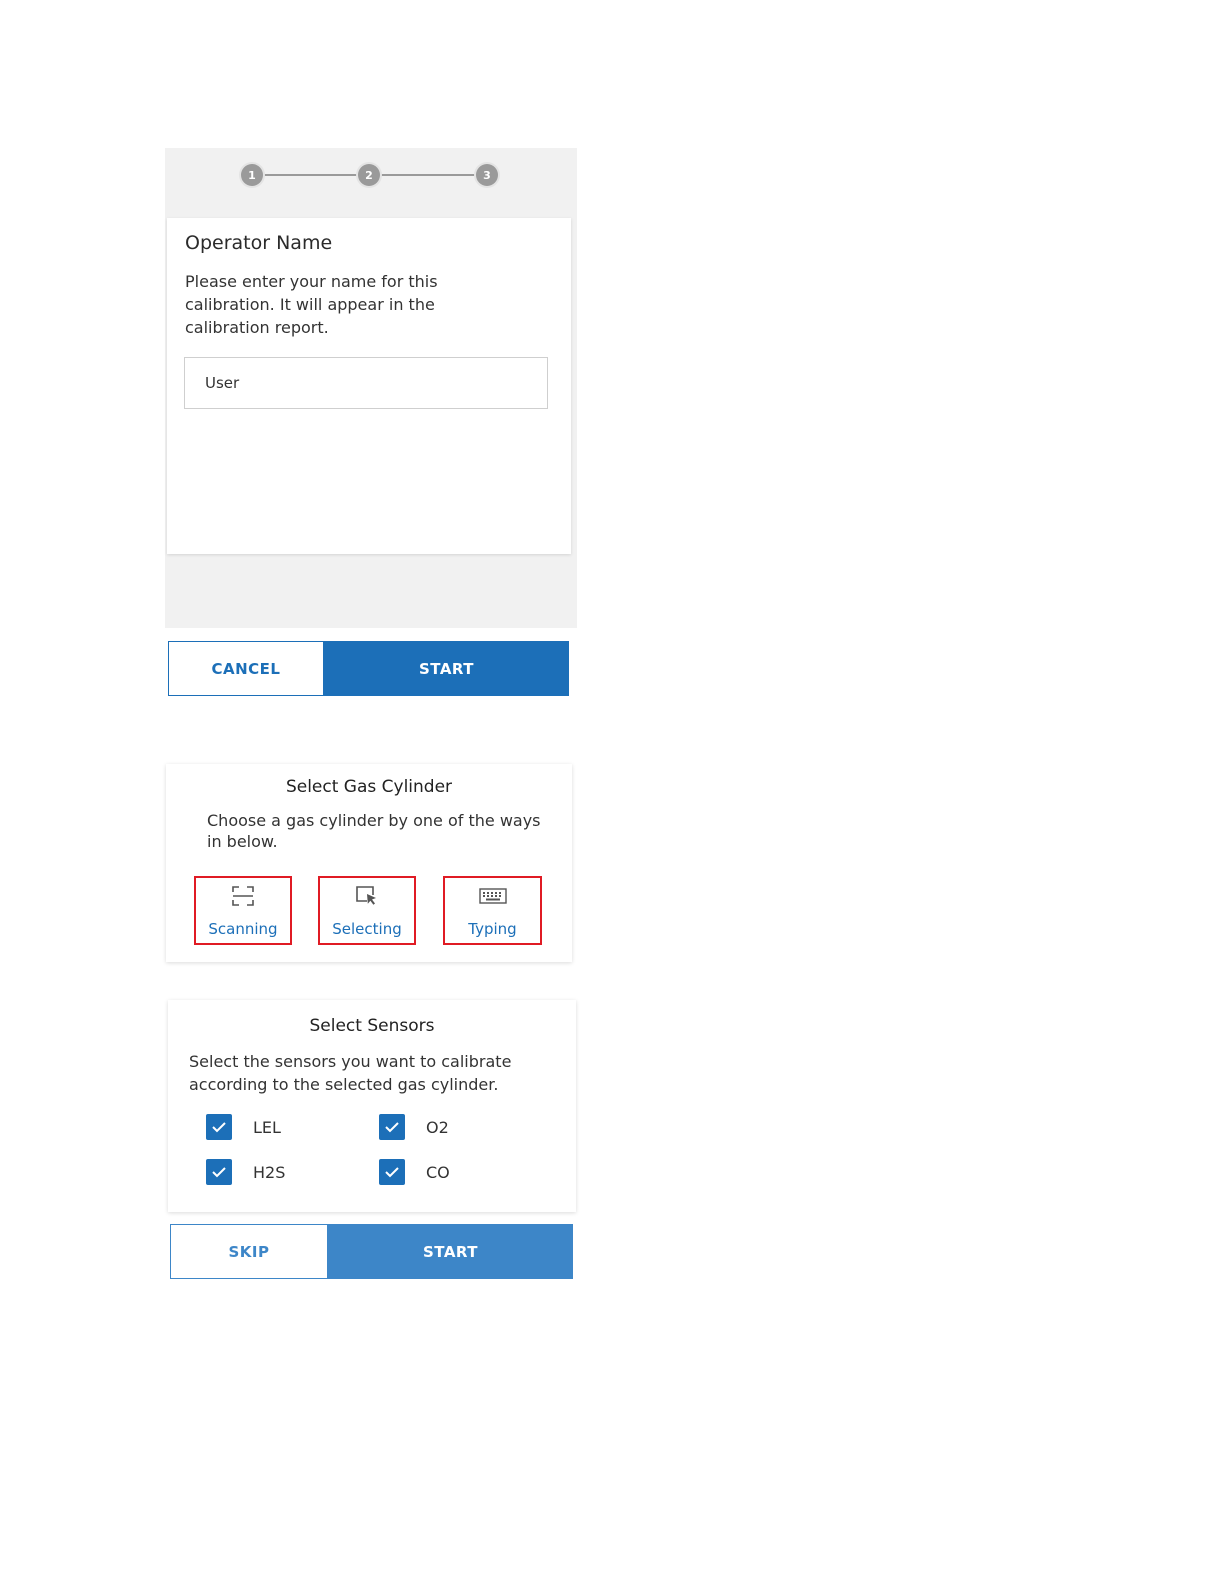 The height and width of the screenshot is (1584, 1224). I want to click on lel-checkbox, so click(219, 1127).